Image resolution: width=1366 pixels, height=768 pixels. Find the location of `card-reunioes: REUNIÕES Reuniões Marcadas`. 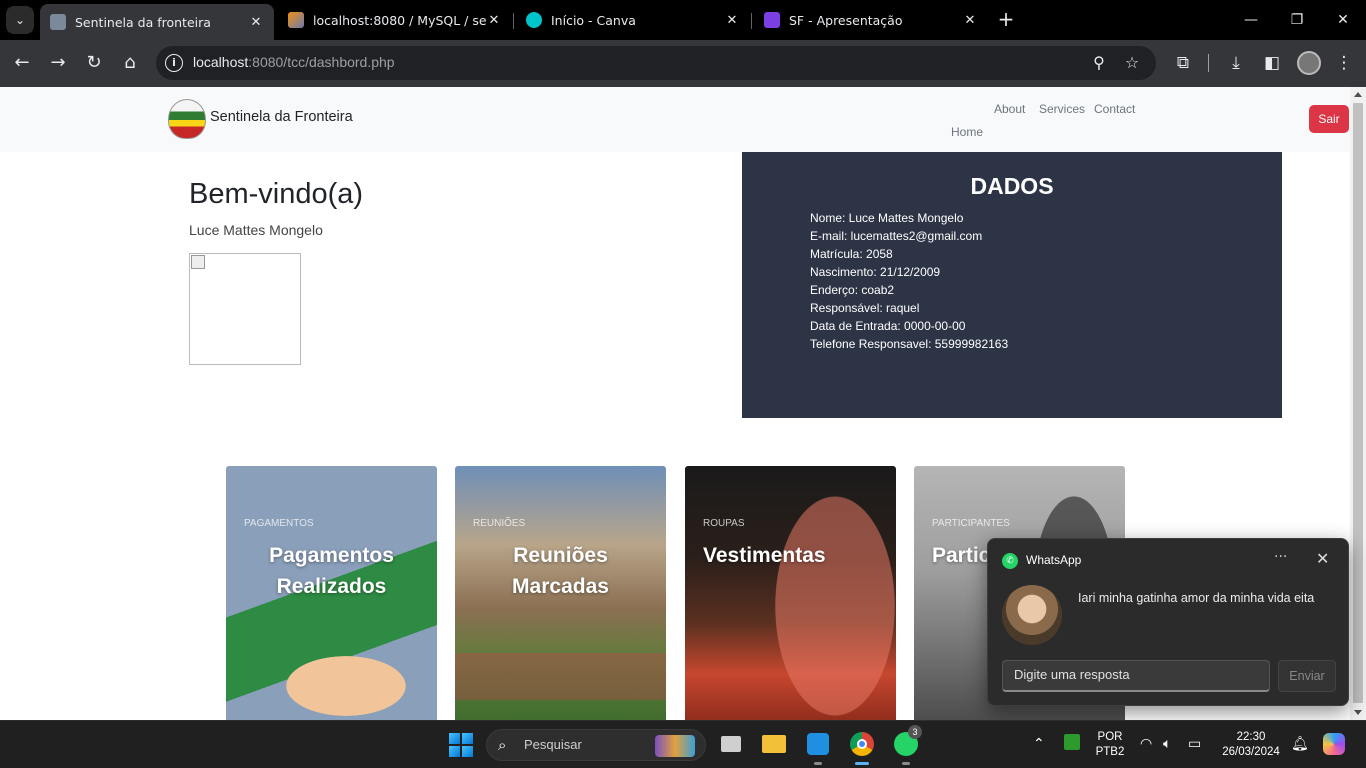

card-reunioes: REUNIÕES Reuniões Marcadas is located at coordinates (560, 593).